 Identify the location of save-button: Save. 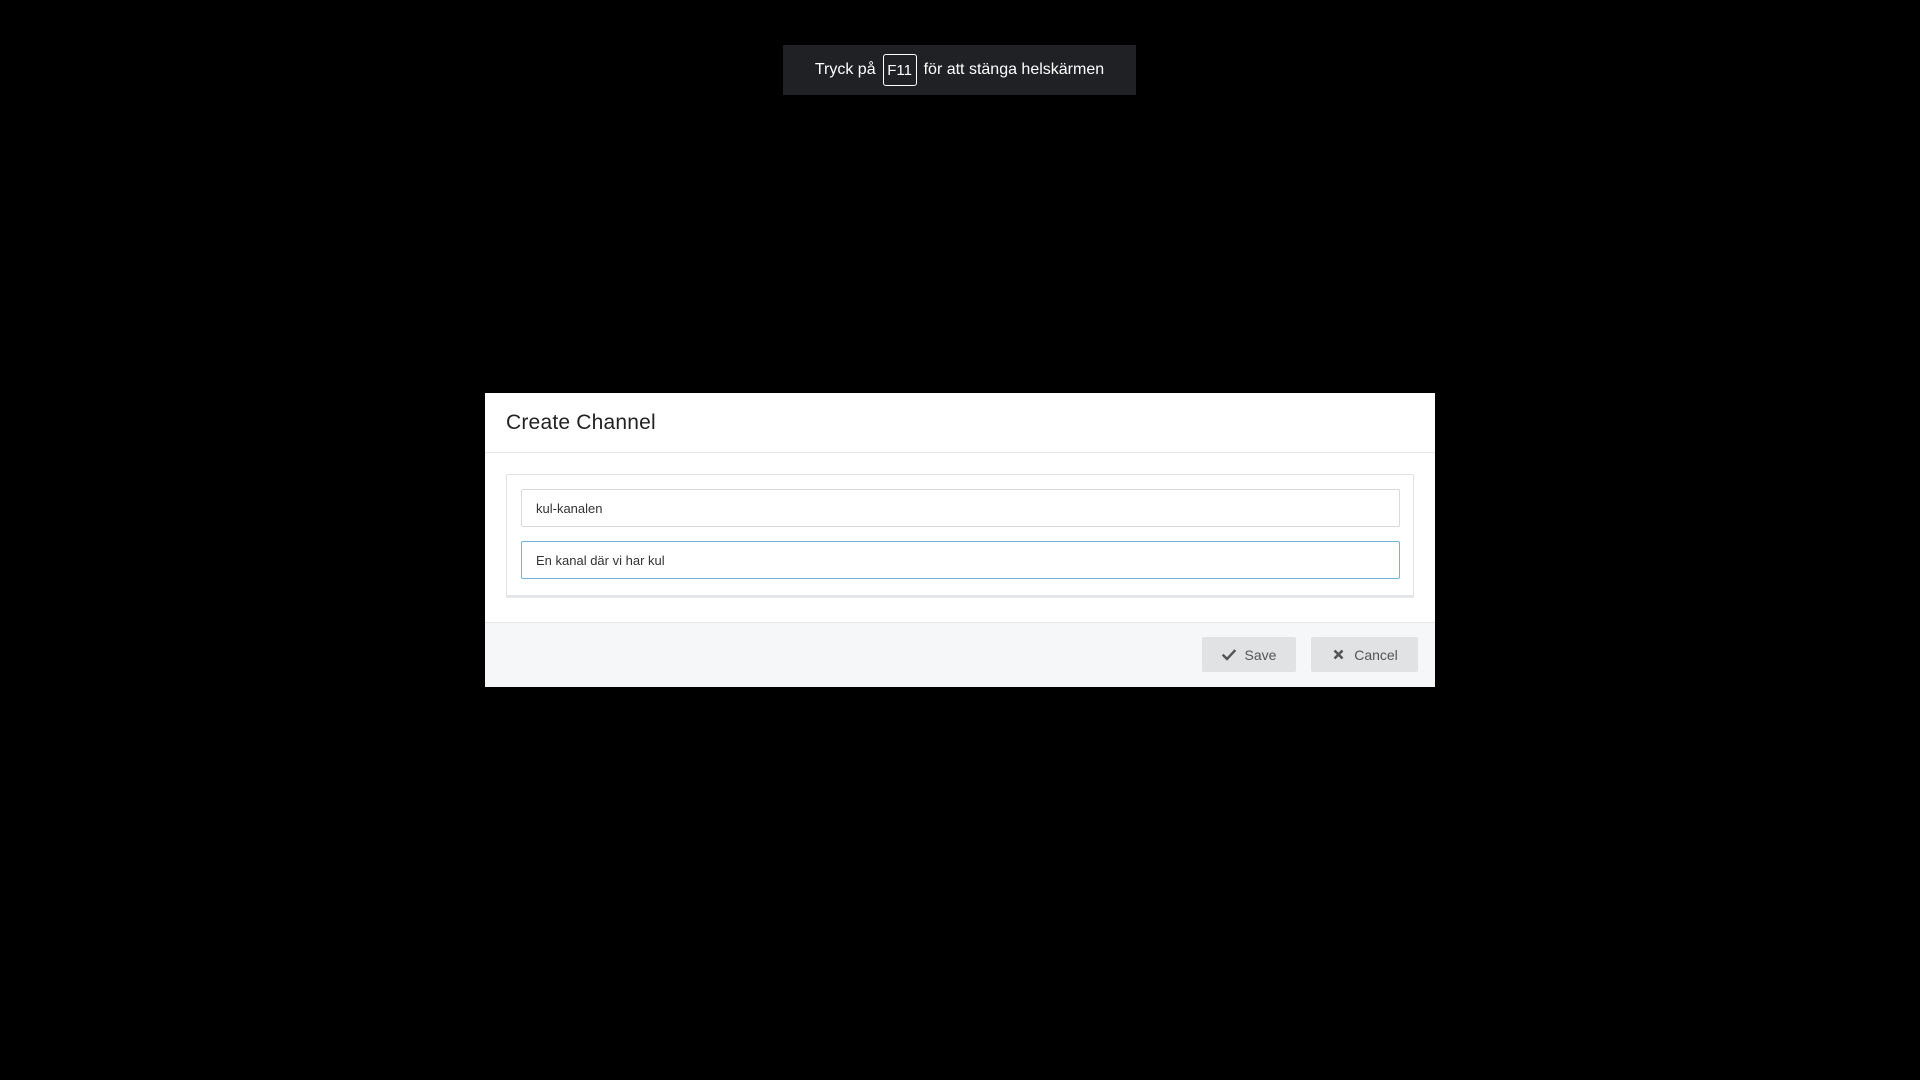
(1249, 654).